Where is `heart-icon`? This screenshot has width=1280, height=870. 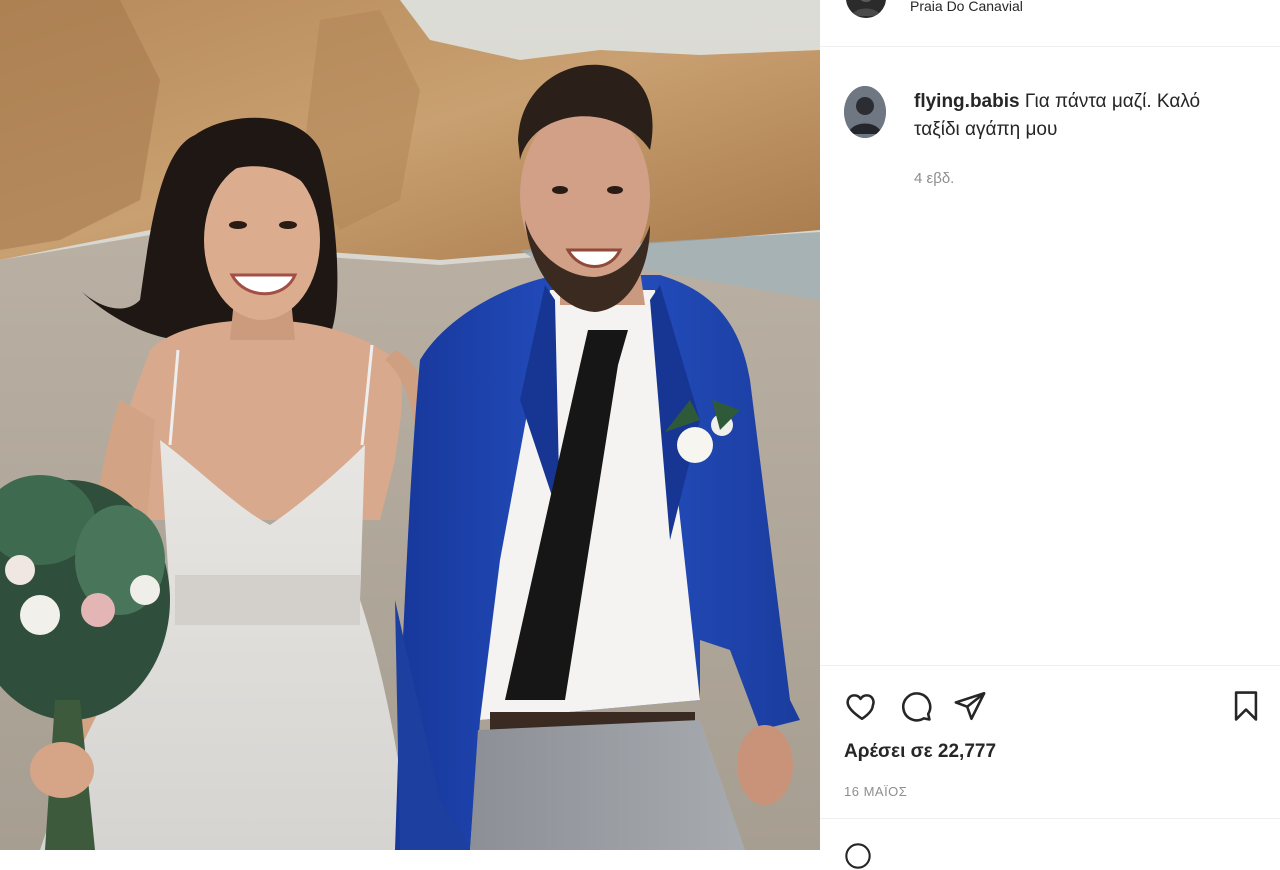 heart-icon is located at coordinates (860, 707).